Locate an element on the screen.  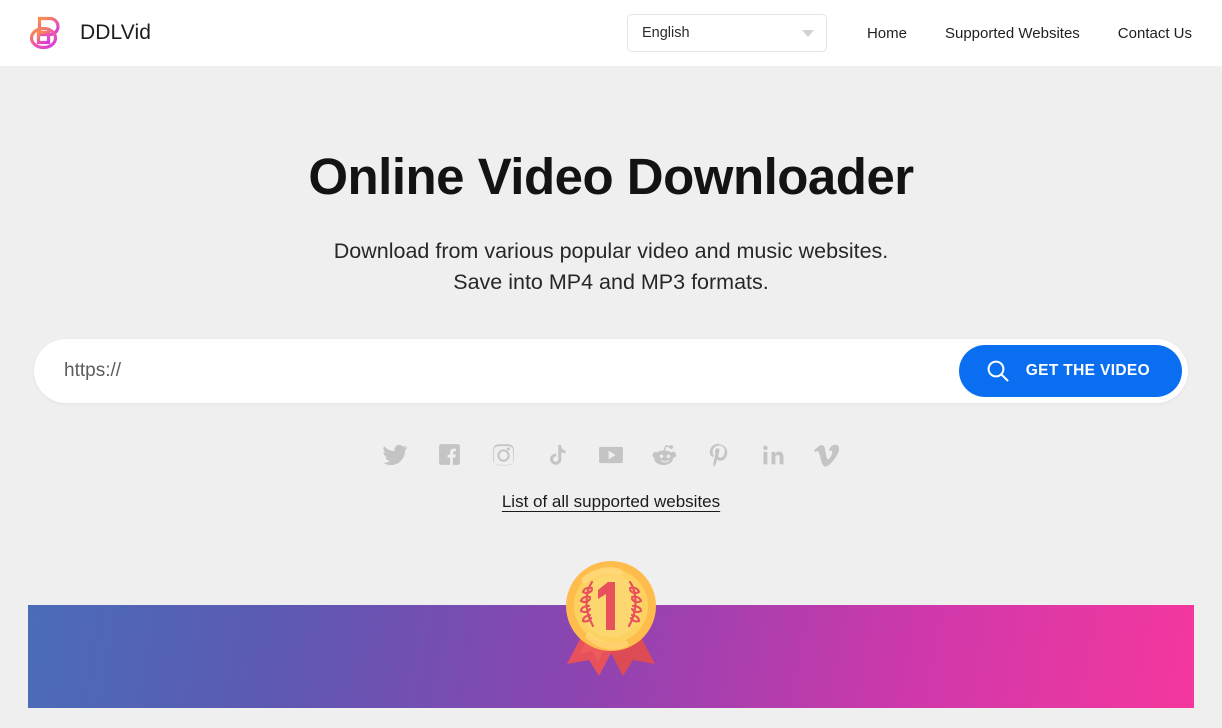
social-link-twitter is located at coordinates (395, 455).